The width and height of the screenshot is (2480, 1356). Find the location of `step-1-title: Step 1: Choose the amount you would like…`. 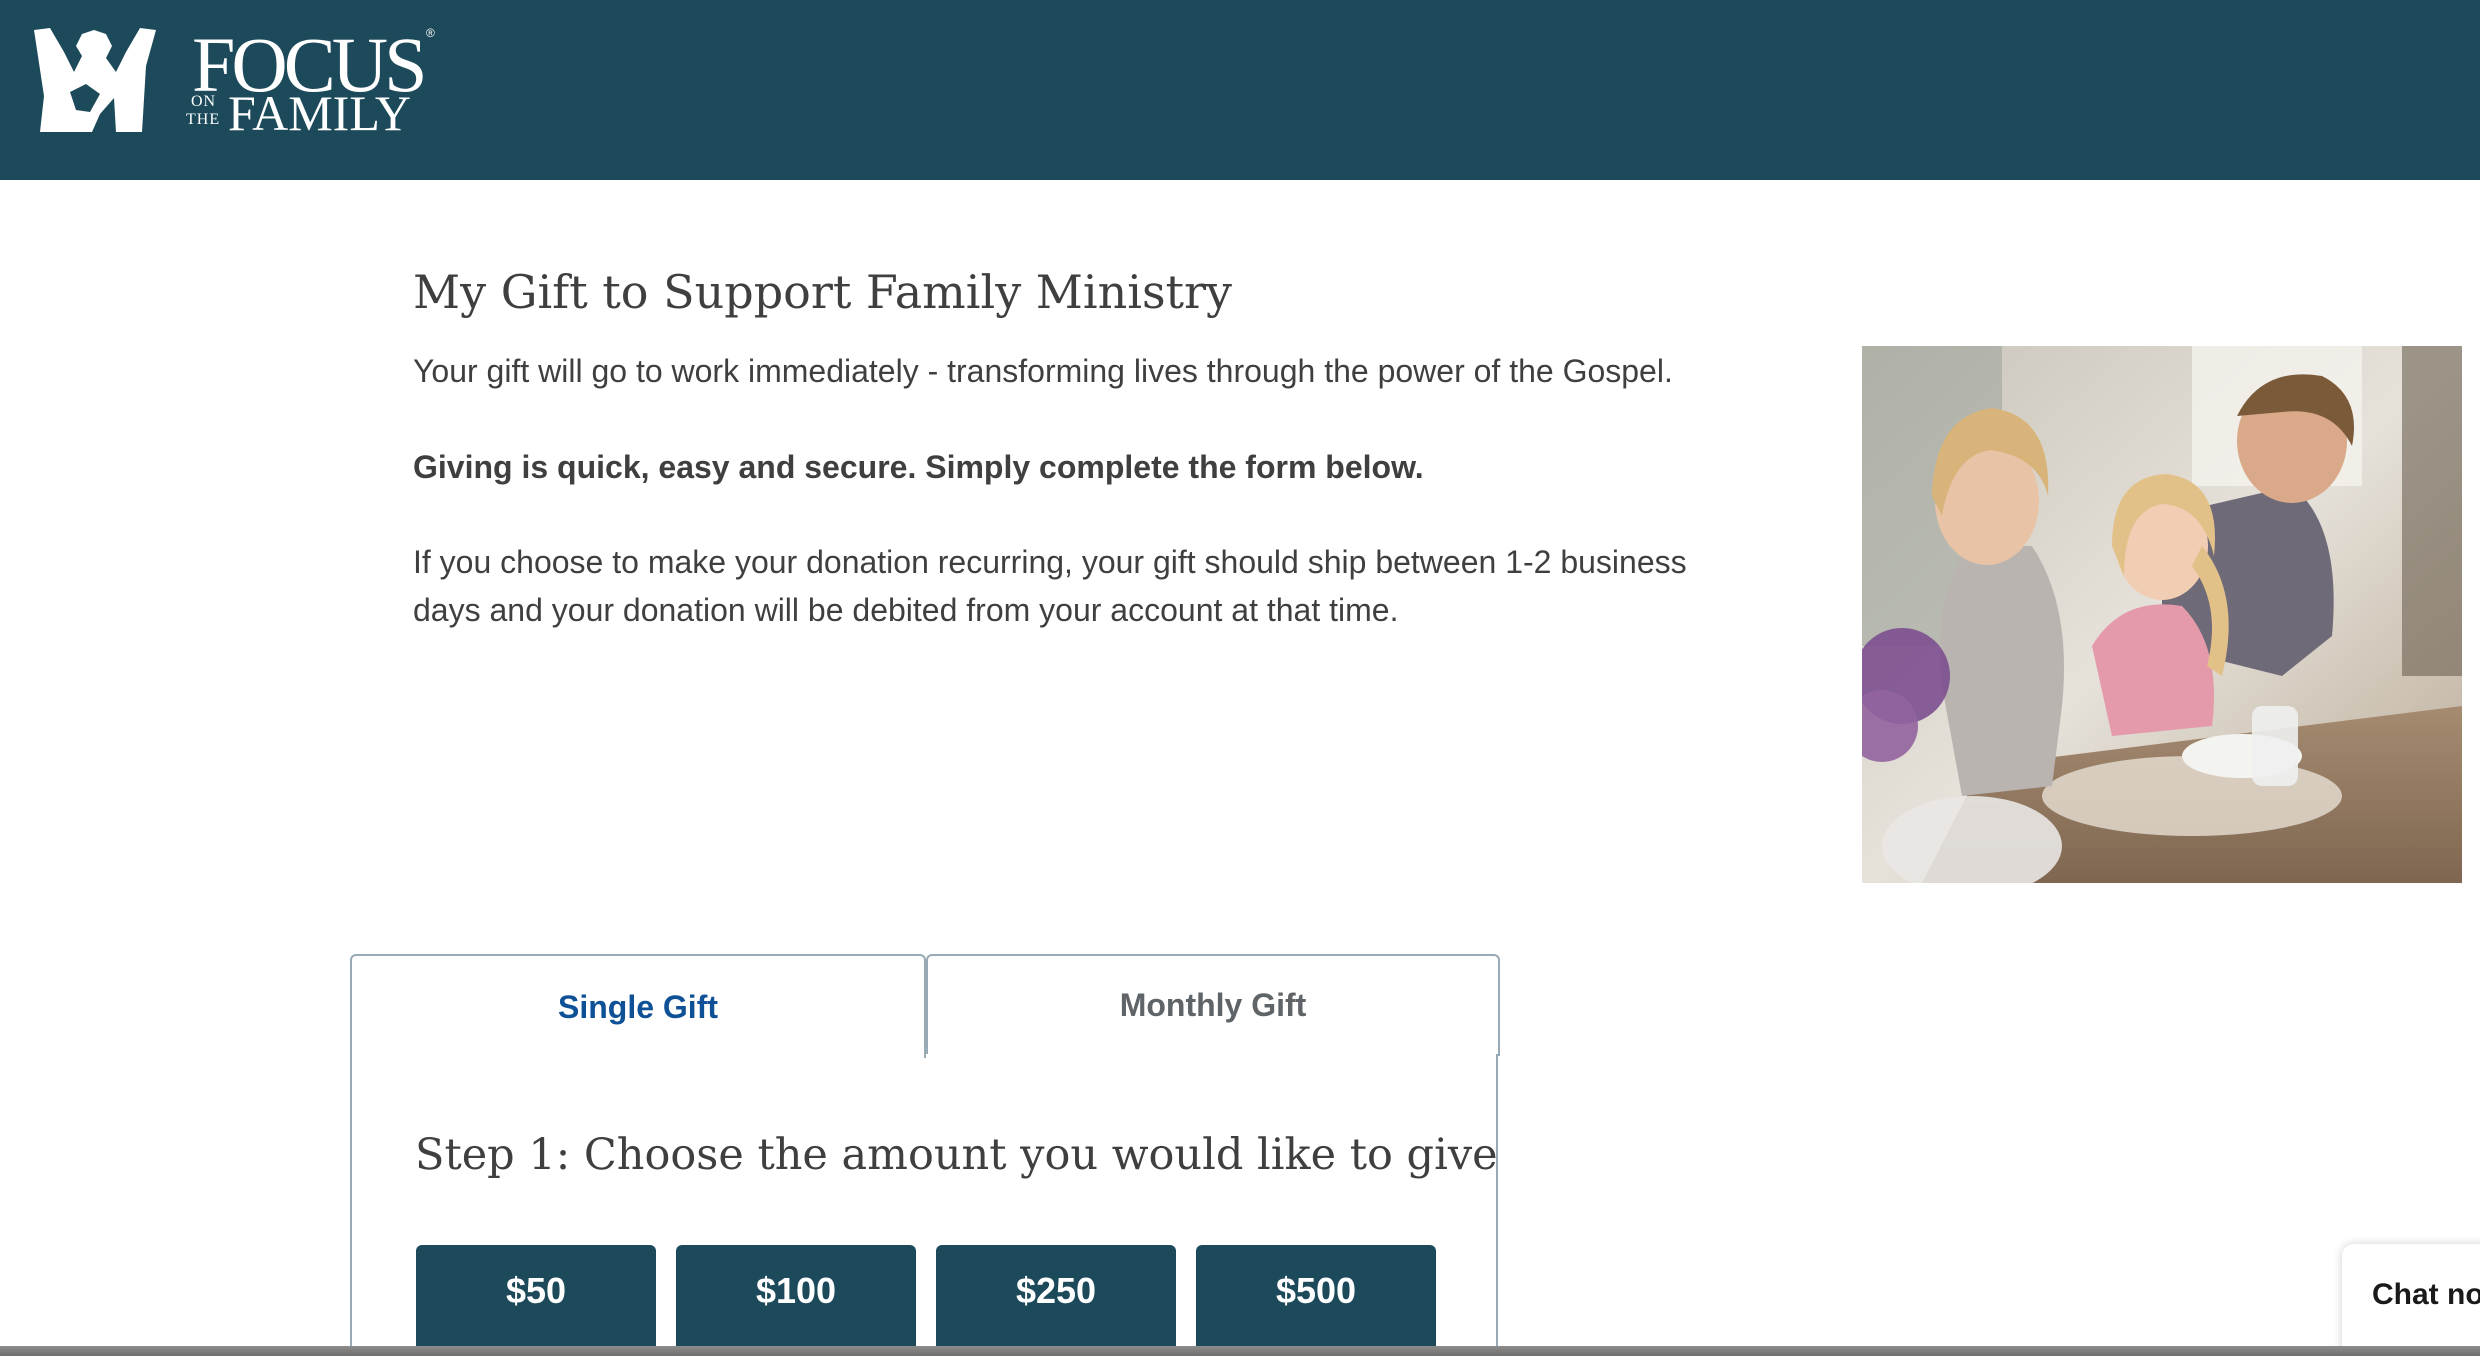

step-1-title: Step 1: Choose the amount you would like… is located at coordinates (956, 1155).